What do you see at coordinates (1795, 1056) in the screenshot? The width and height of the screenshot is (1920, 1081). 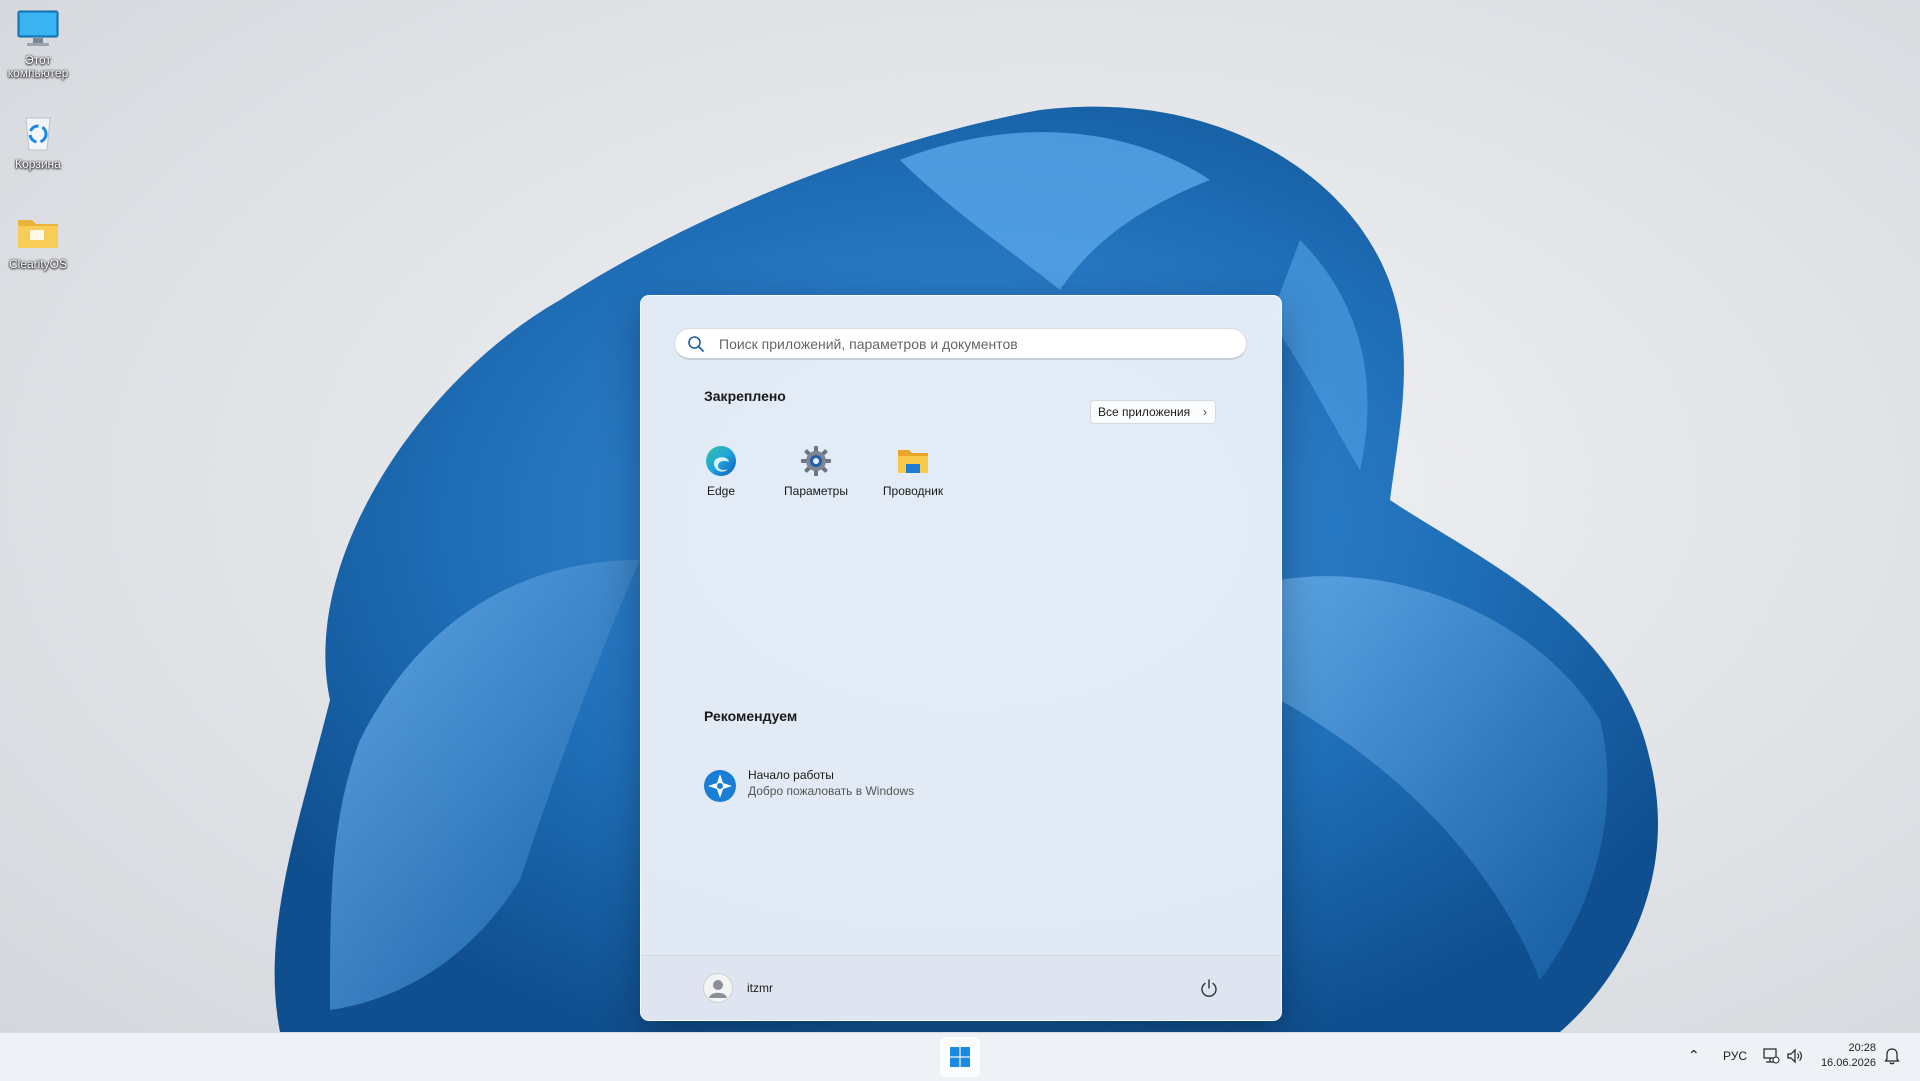 I see `volume-icon` at bounding box center [1795, 1056].